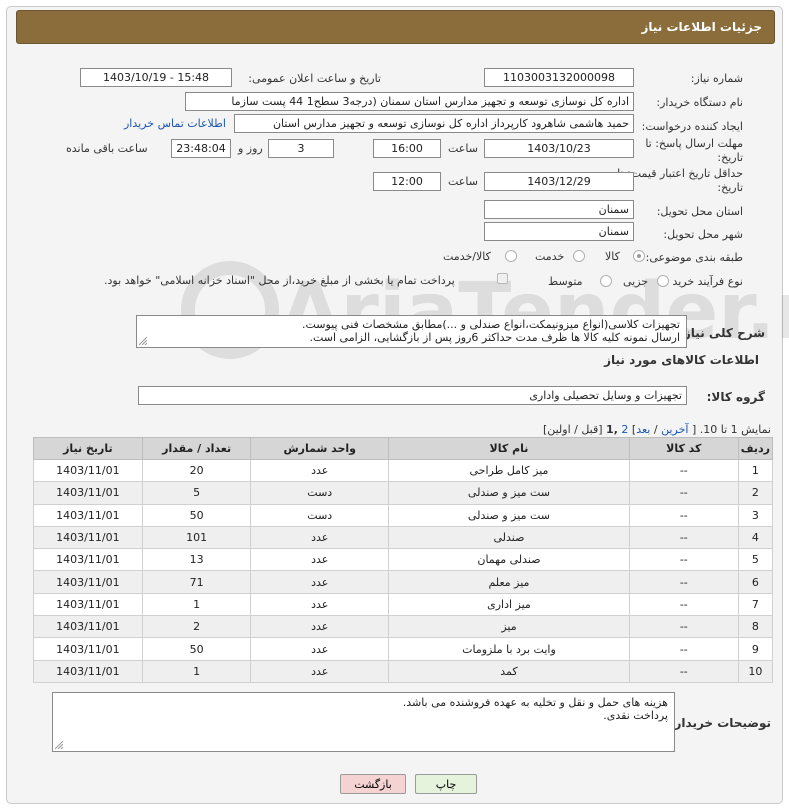 Image resolution: width=789 pixels, height=810 pixels. I want to click on cell-row-number: 3, so click(755, 515).